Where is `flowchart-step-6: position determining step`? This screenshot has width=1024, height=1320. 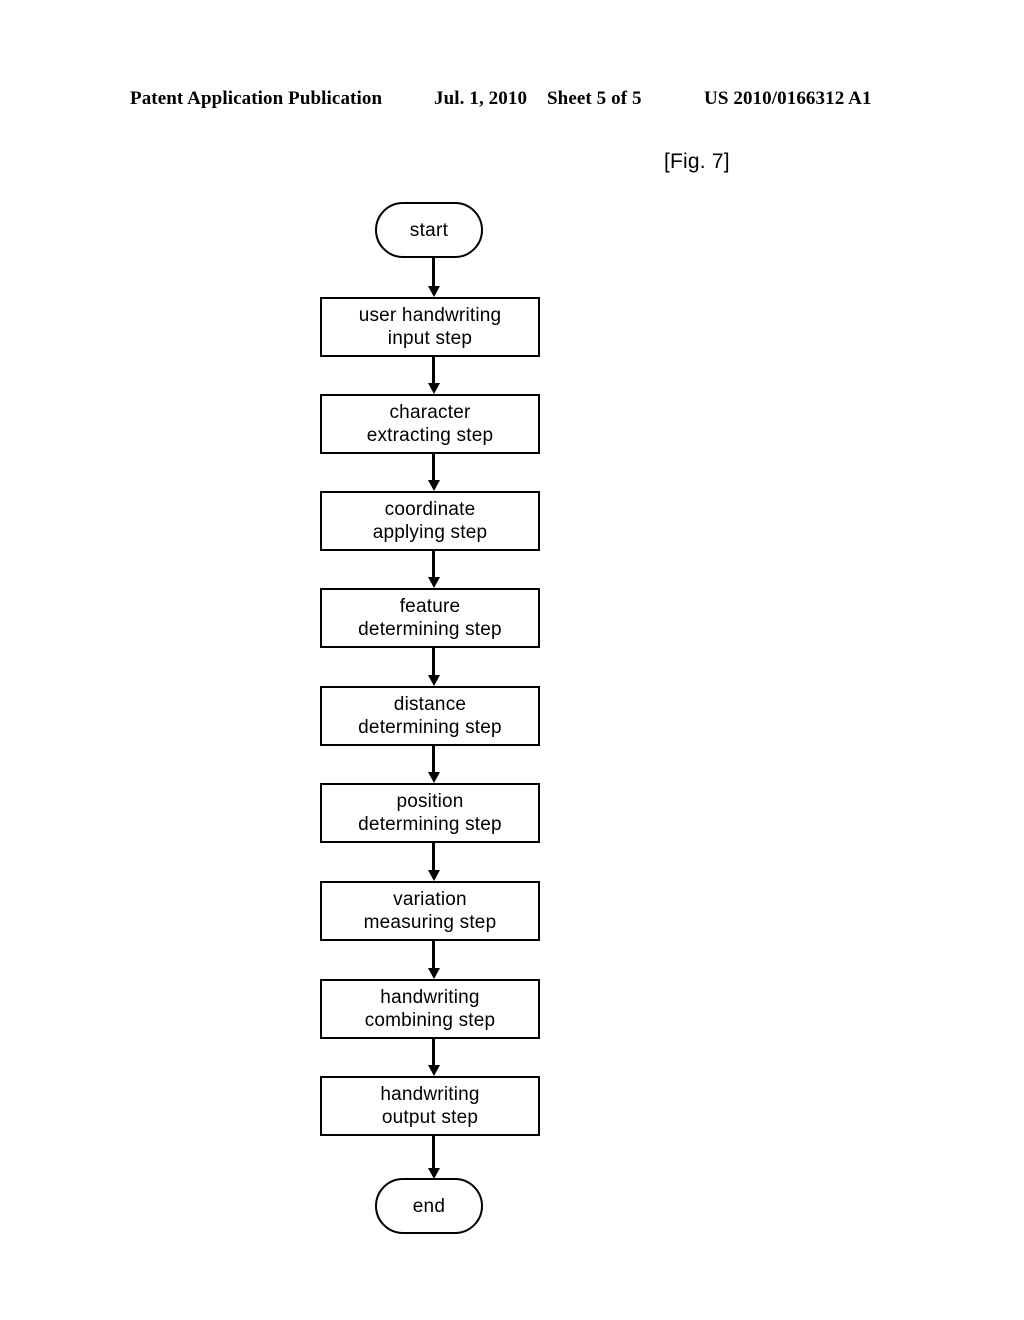 flowchart-step-6: position determining step is located at coordinates (430, 813).